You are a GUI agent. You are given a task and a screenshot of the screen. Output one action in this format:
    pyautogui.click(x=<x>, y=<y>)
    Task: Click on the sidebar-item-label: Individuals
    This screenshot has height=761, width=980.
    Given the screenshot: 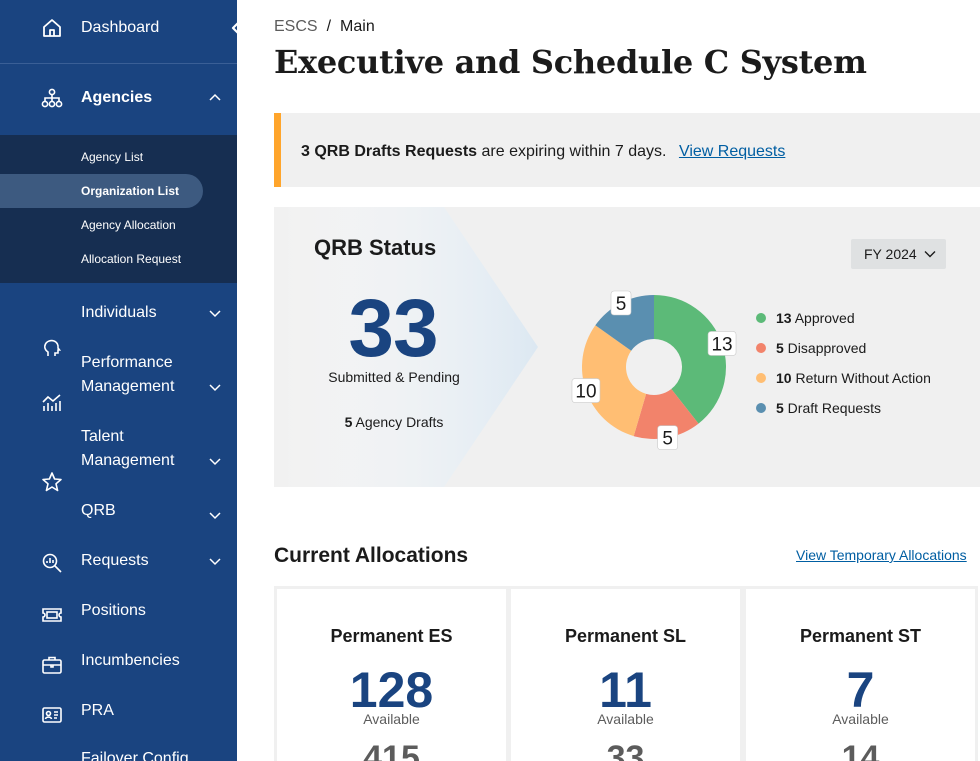 What is the action you would take?
    pyautogui.click(x=119, y=312)
    